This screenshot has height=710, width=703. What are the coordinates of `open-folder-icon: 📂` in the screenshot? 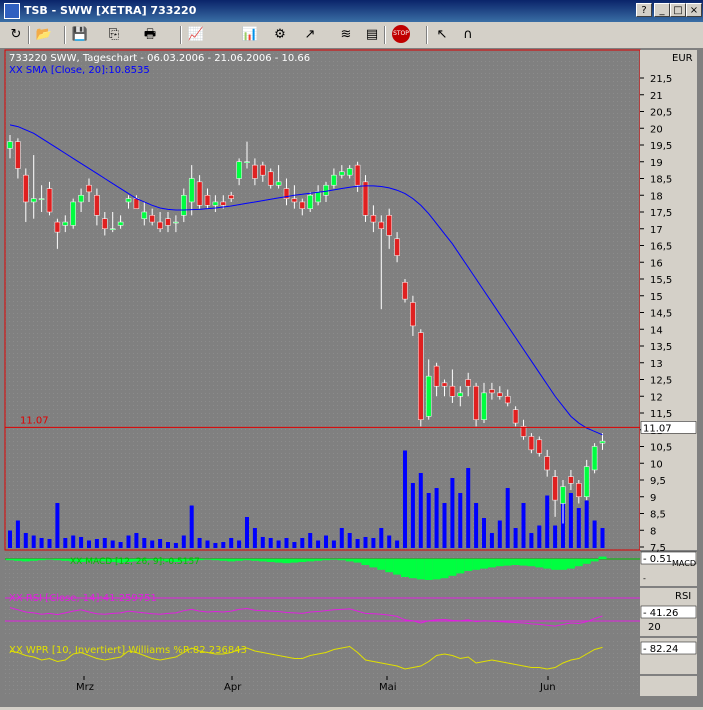 It's located at (44, 35).